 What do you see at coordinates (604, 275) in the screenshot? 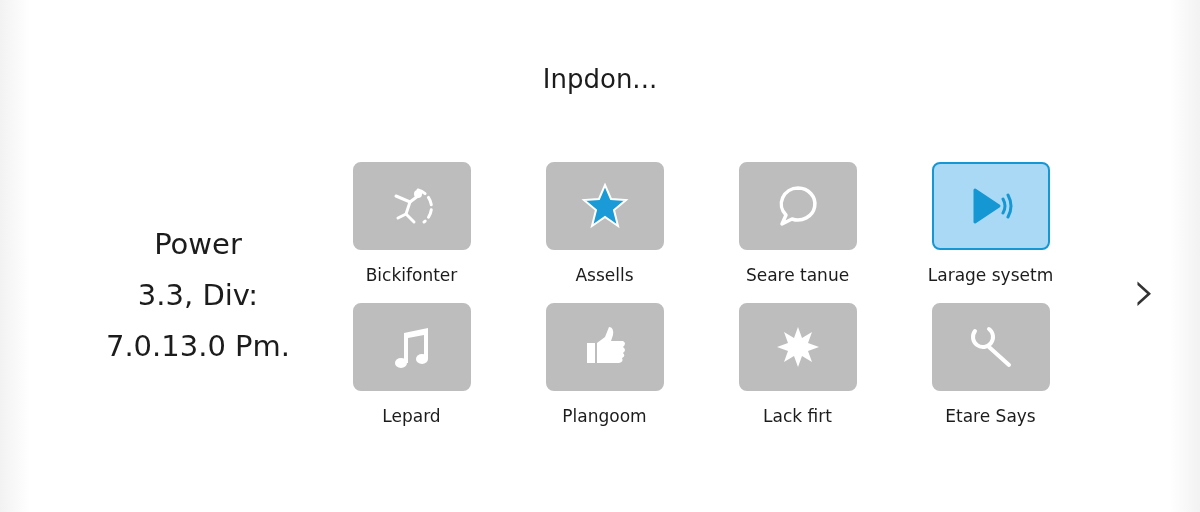
I see `app-label: Assells` at bounding box center [604, 275].